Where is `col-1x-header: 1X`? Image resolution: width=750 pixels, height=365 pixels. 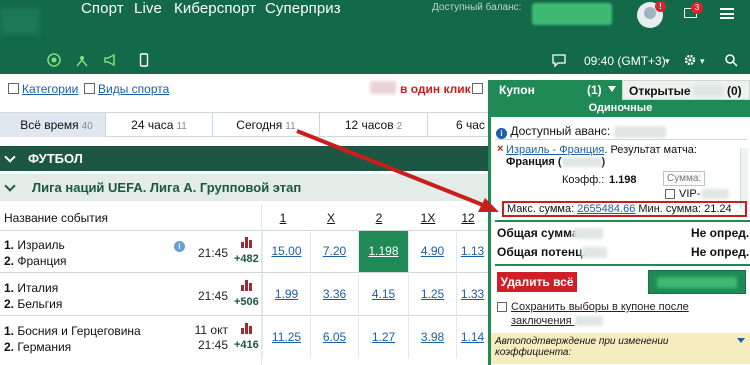
col-1x-header: 1X is located at coordinates (428, 218).